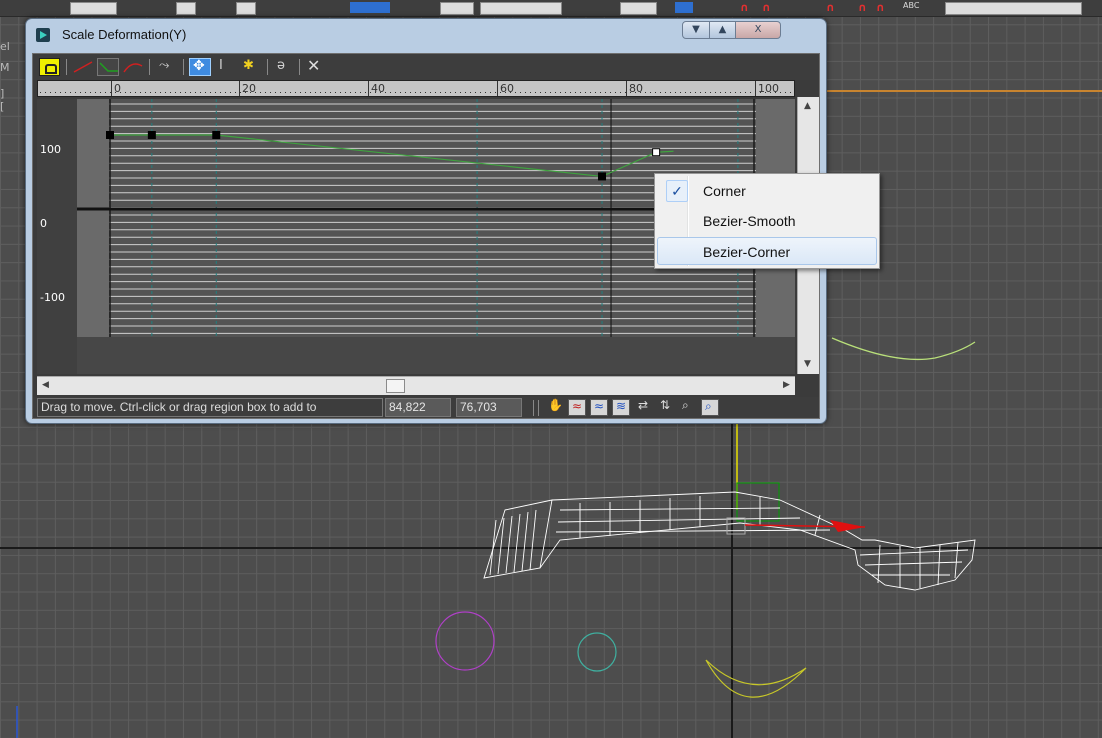 This screenshot has height=738, width=1102. I want to click on insert-point-icon: ✱, so click(250, 67).